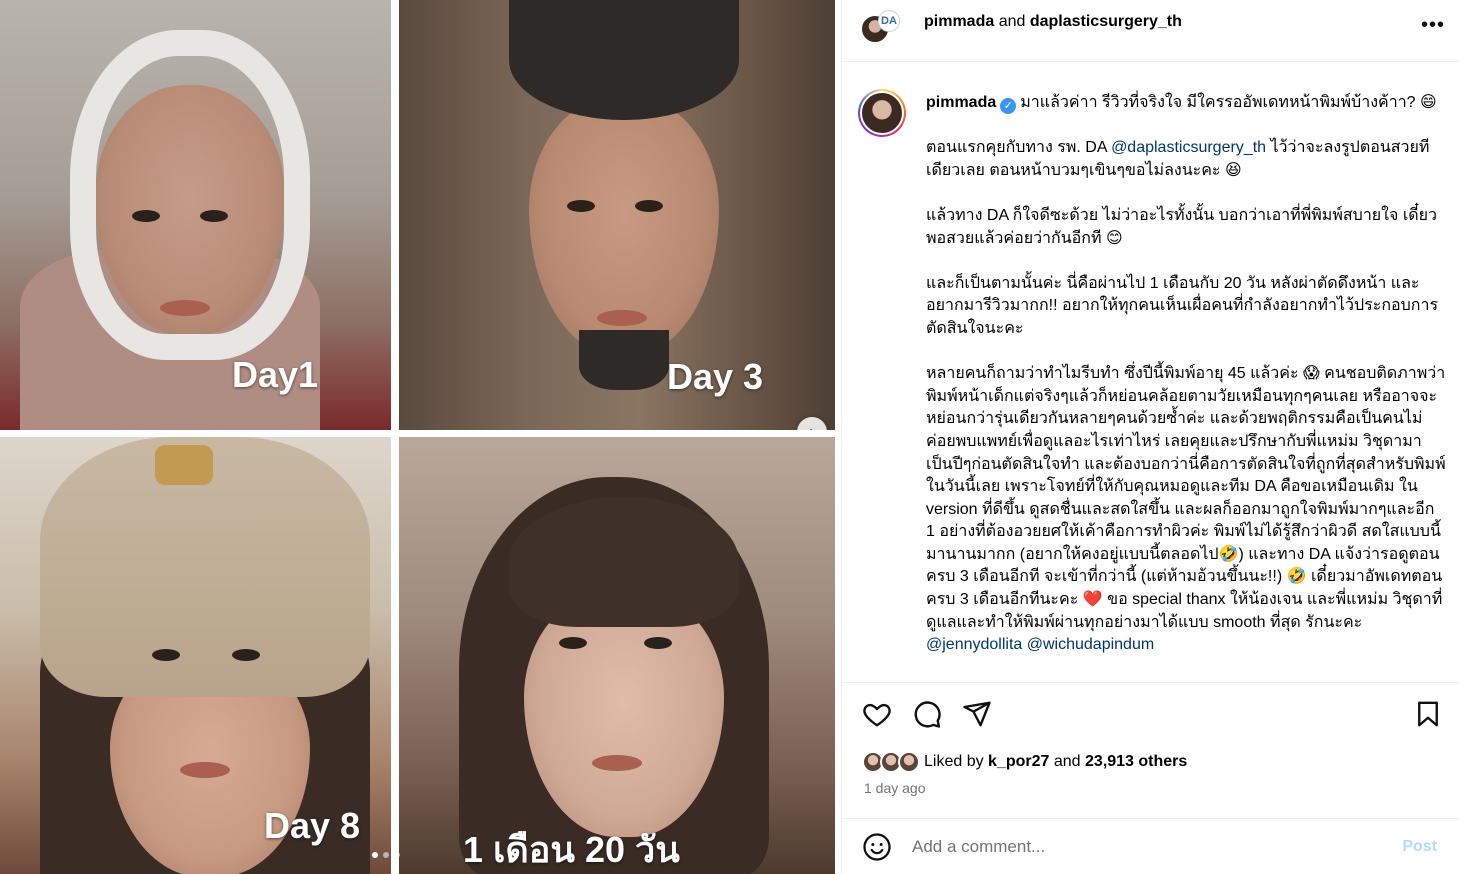 This screenshot has height=874, width=1458. Describe the element at coordinates (1012, 21) in the screenshot. I see `authors-joiner: and` at that location.